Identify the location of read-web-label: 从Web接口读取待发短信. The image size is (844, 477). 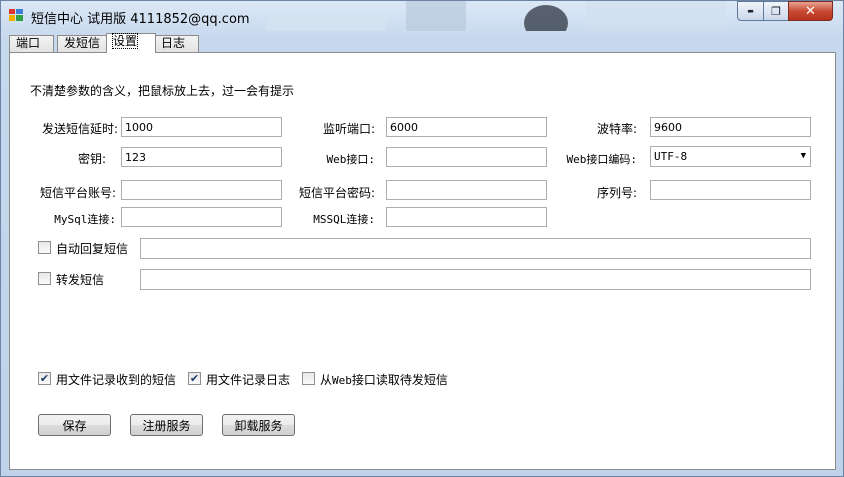
(384, 379).